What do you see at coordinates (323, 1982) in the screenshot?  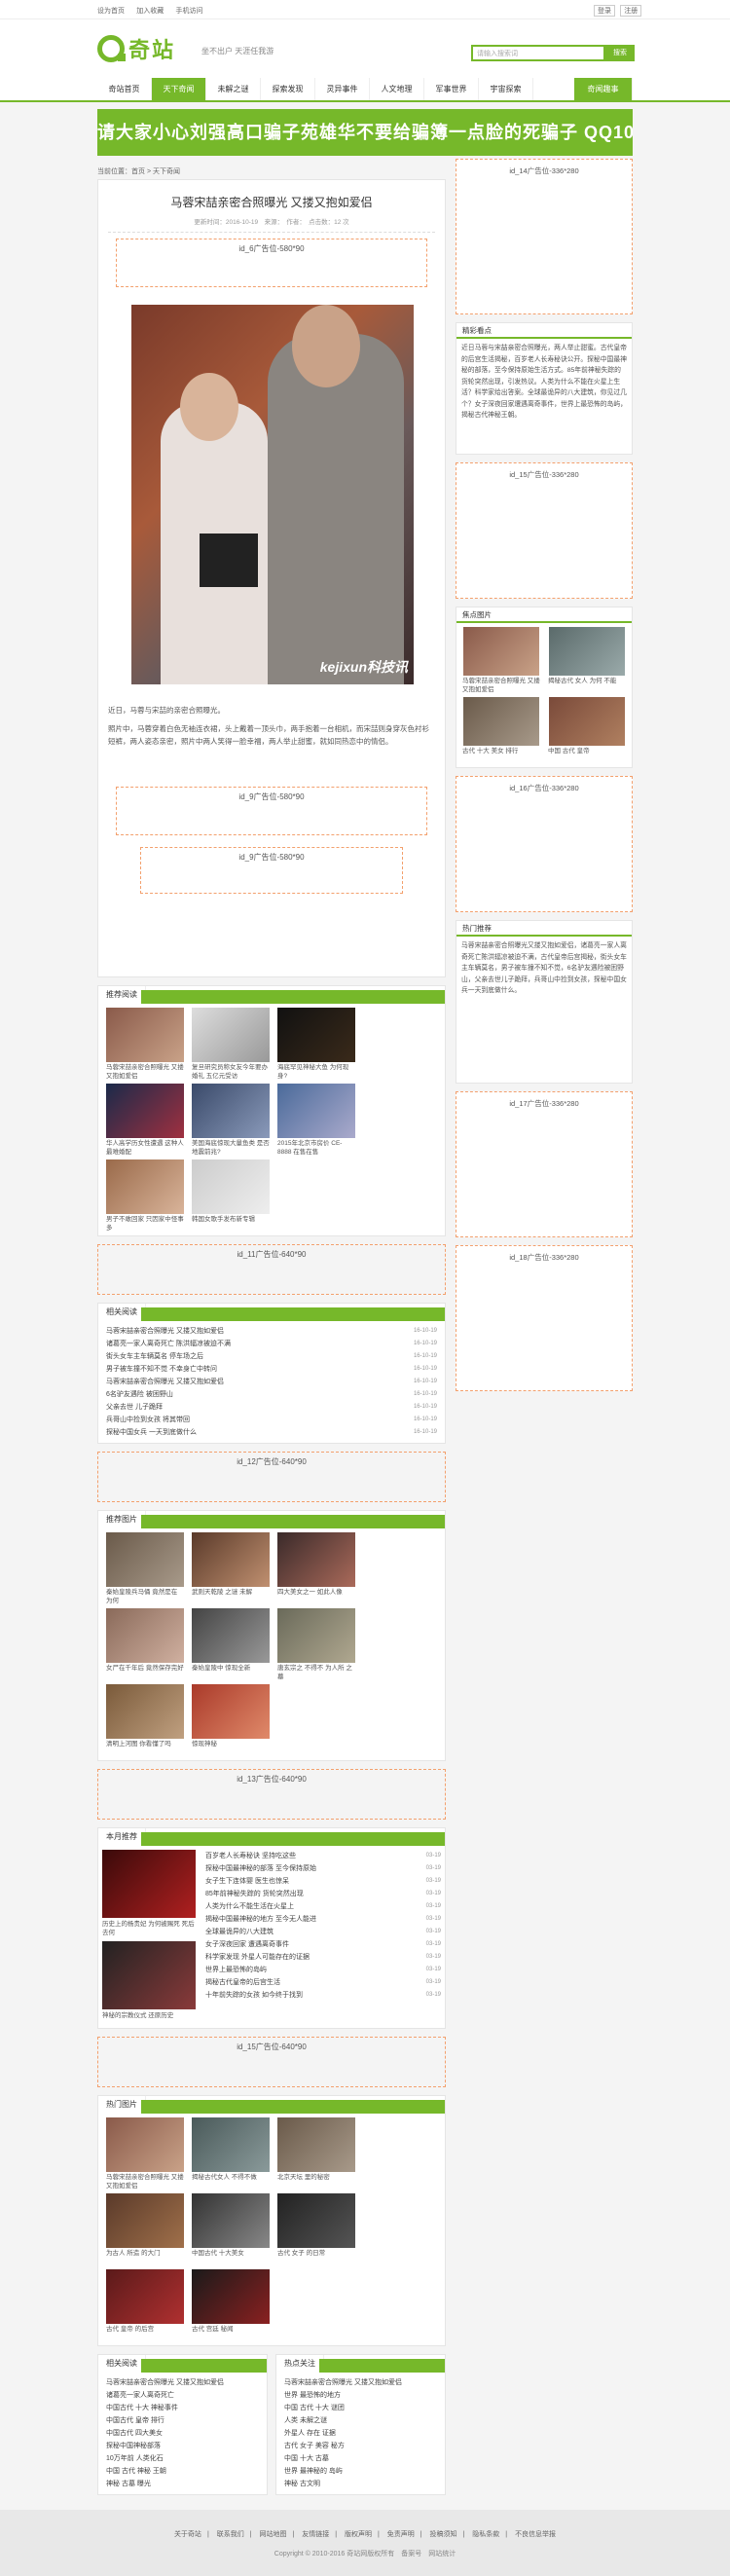 I see `list-item: 揭秘古代皇帝的后宫生活 03-19` at bounding box center [323, 1982].